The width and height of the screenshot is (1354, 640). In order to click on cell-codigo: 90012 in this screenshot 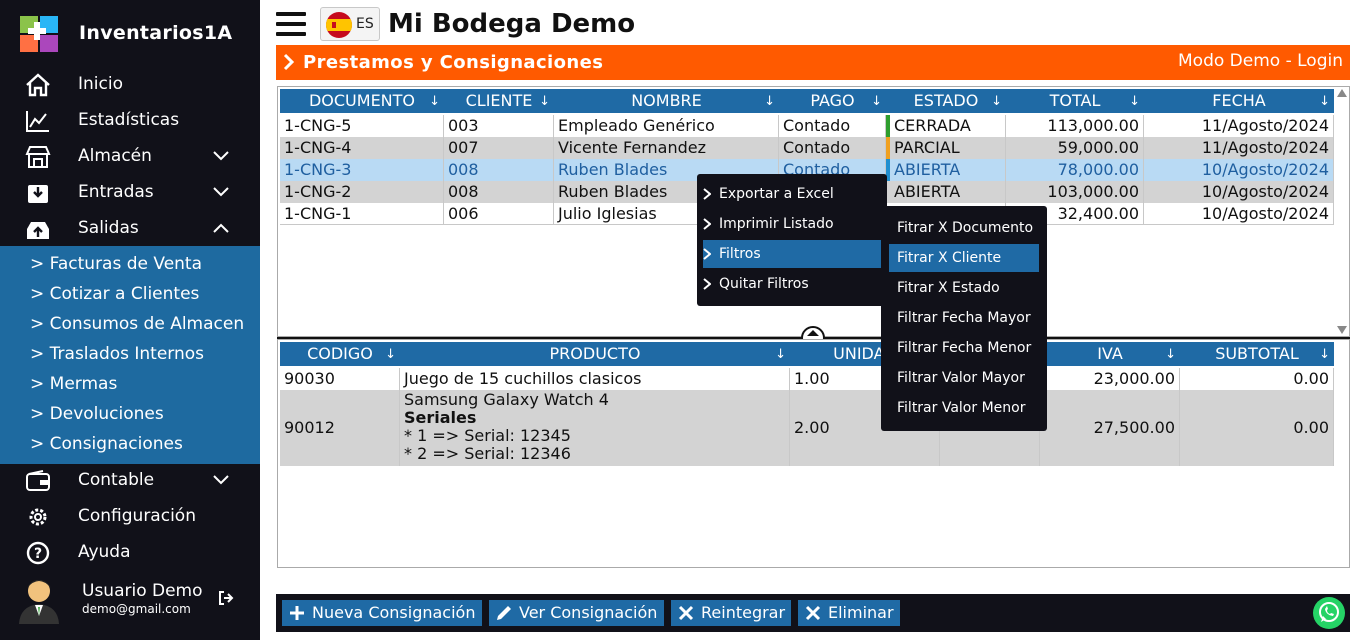, I will do `click(340, 428)`.